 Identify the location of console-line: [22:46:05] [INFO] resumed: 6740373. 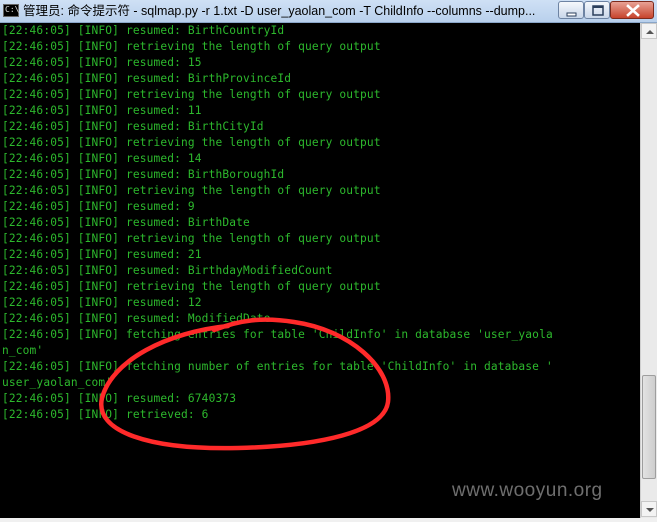
(119, 398).